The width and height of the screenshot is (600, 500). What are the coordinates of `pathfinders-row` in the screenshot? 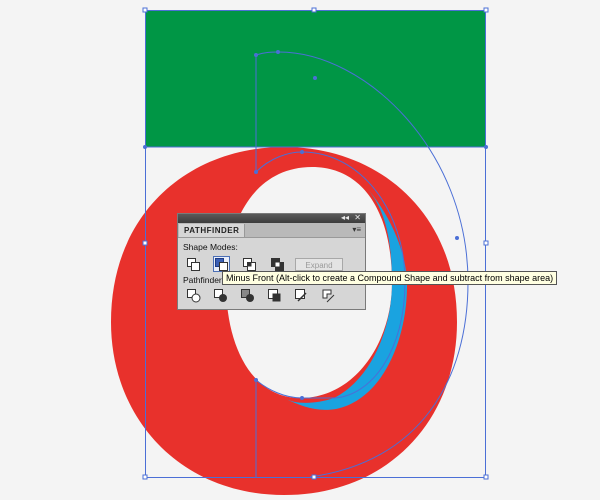 It's located at (261, 296).